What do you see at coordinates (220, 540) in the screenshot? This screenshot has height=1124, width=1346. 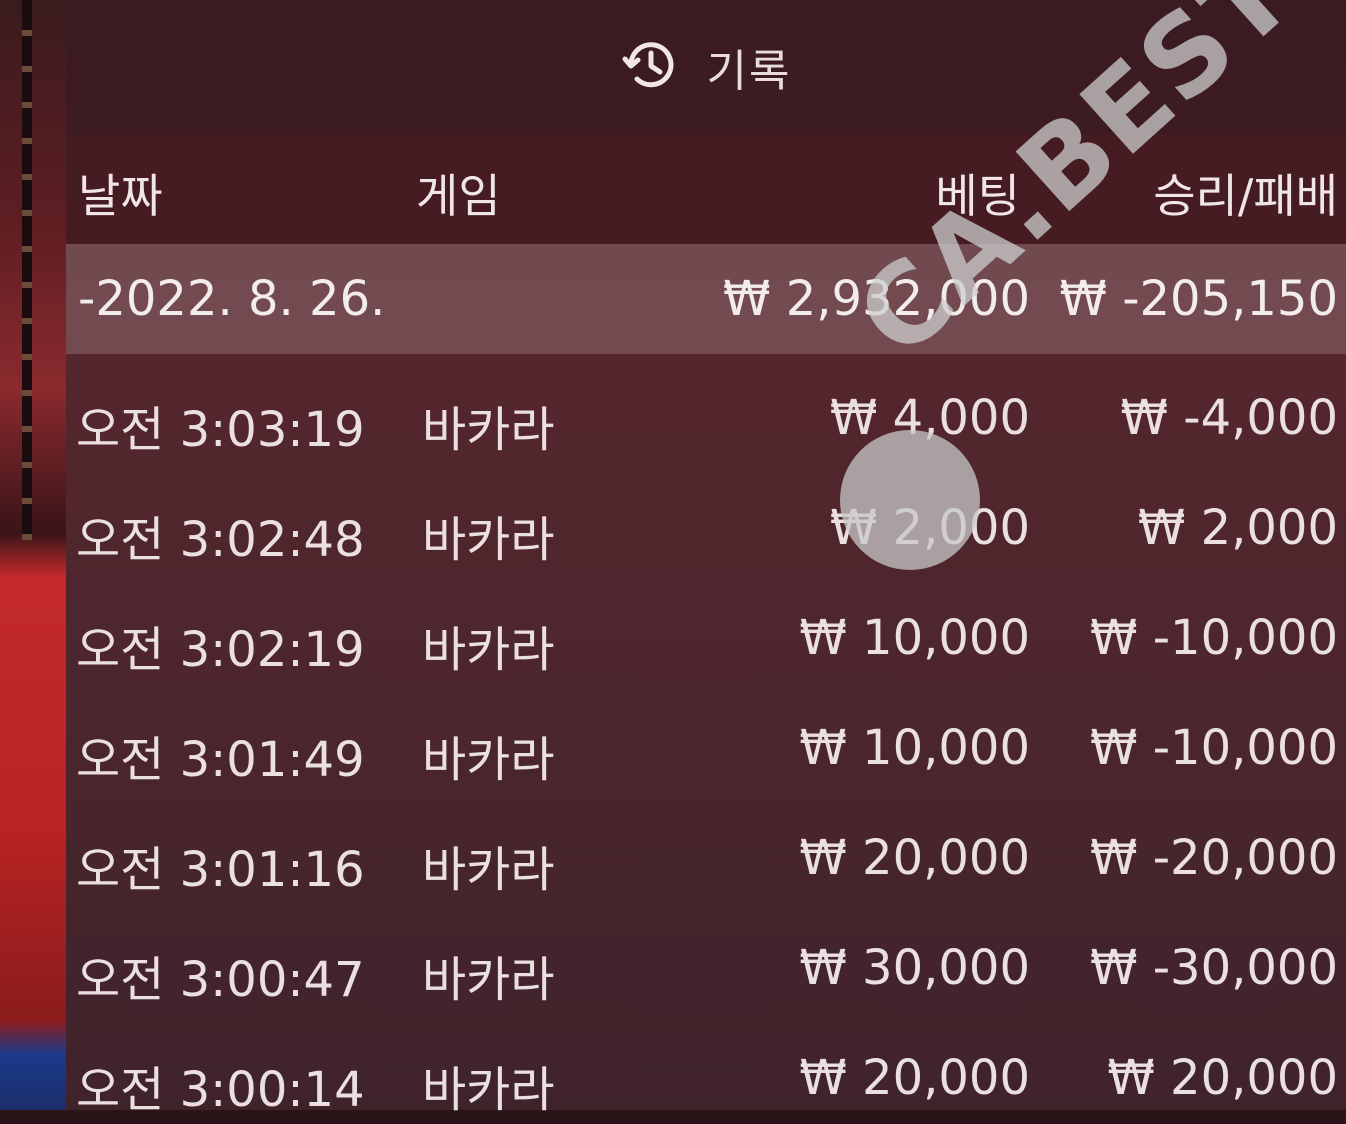 I see `row-time: 오전 3:02:48` at bounding box center [220, 540].